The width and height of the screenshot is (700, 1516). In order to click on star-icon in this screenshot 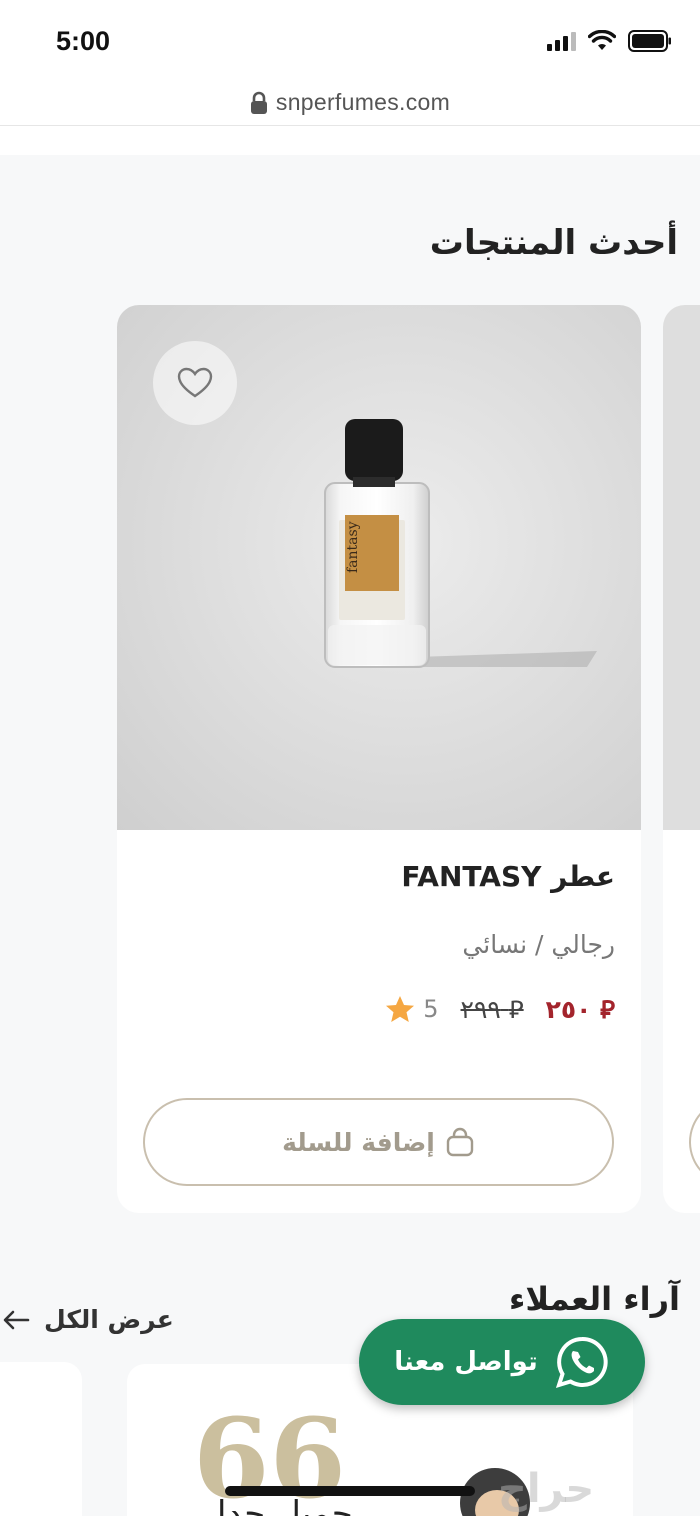, I will do `click(400, 1009)`.